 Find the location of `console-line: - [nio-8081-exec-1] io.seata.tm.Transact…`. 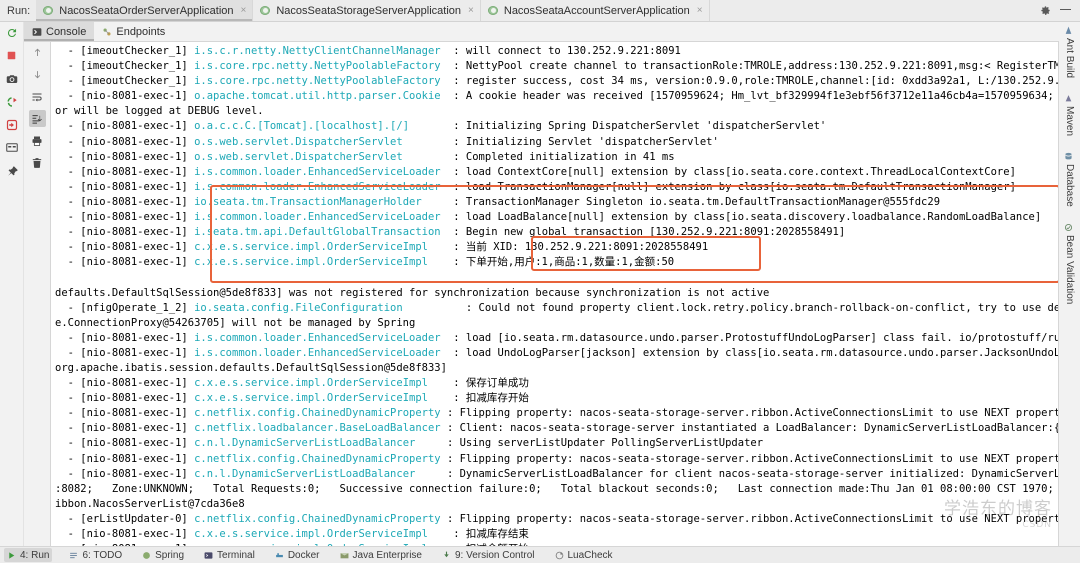

console-line: - [nio-8081-exec-1] io.seata.tm.Transact… is located at coordinates (556, 202).